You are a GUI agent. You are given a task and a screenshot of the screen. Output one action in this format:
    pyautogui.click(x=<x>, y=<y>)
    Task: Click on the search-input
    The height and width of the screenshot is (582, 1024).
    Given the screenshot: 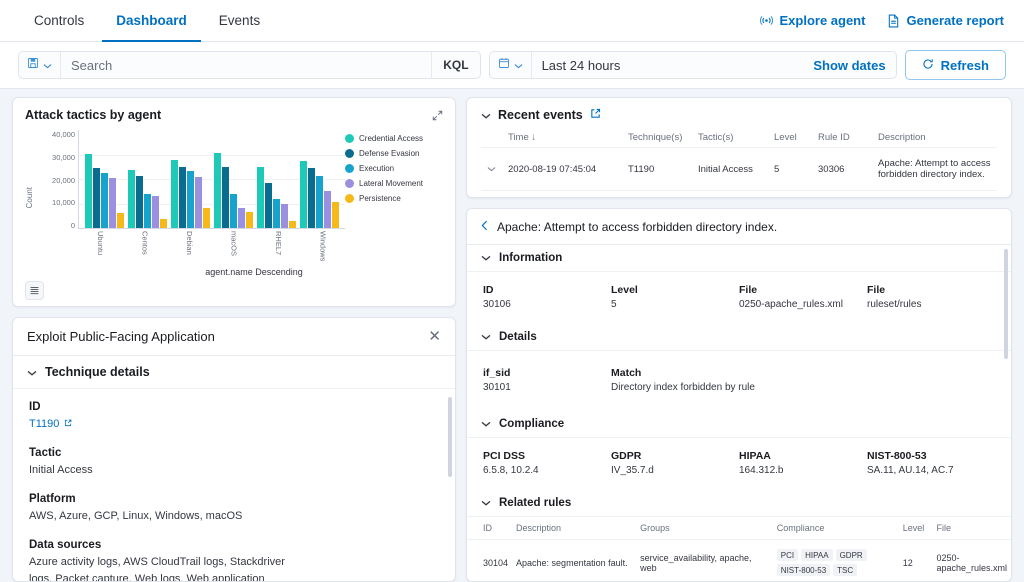 What is the action you would take?
    pyautogui.click(x=246, y=65)
    